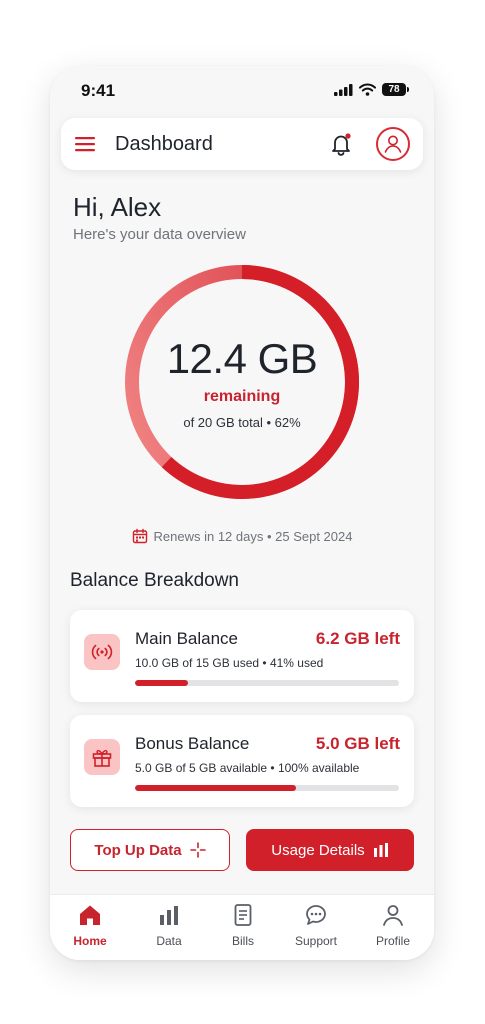 The height and width of the screenshot is (1024, 485). I want to click on main-balance-icon-box, so click(102, 652).